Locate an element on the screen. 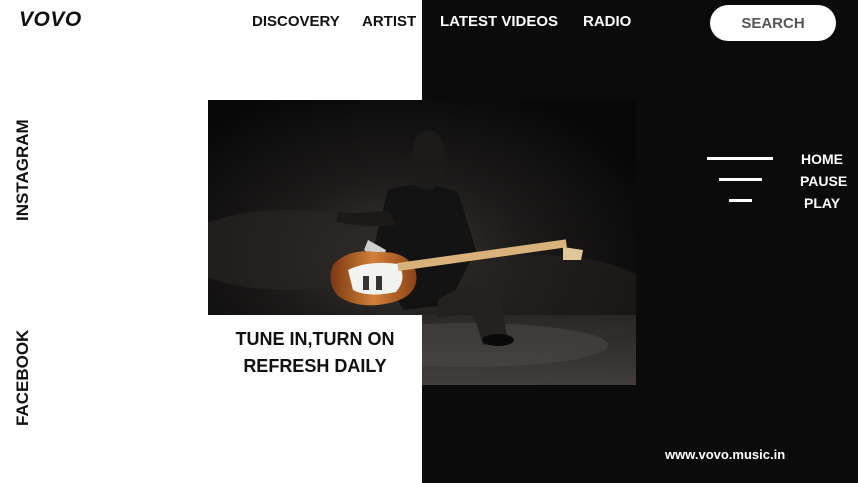 The width and height of the screenshot is (858, 483). tagline-line-1: TUNE IN,TURN ON is located at coordinates (315, 339).